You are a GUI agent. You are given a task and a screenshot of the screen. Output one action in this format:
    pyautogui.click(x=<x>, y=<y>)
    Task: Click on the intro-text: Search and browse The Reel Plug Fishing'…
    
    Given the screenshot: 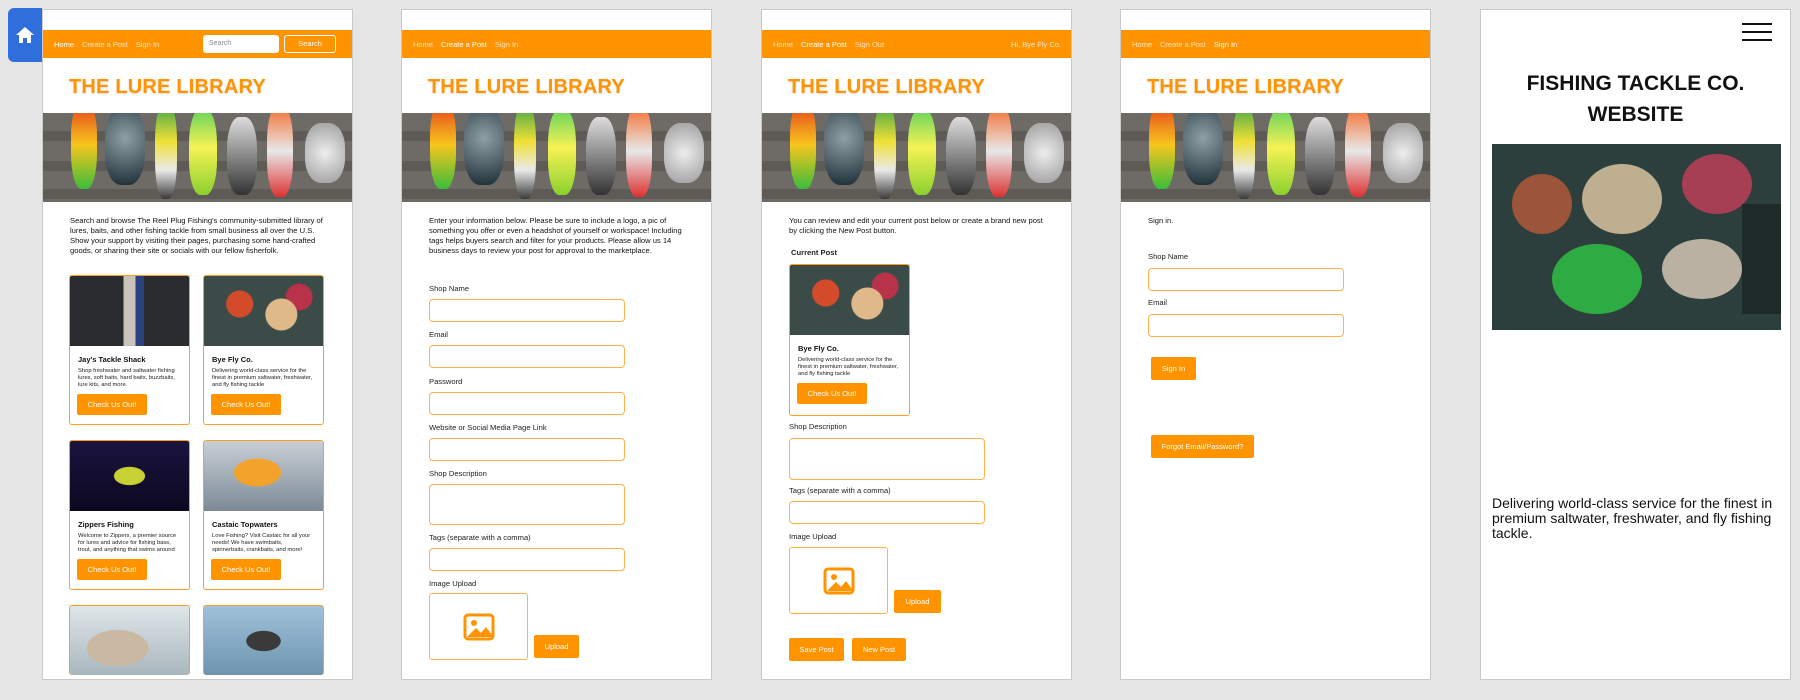 What is the action you would take?
    pyautogui.click(x=196, y=235)
    